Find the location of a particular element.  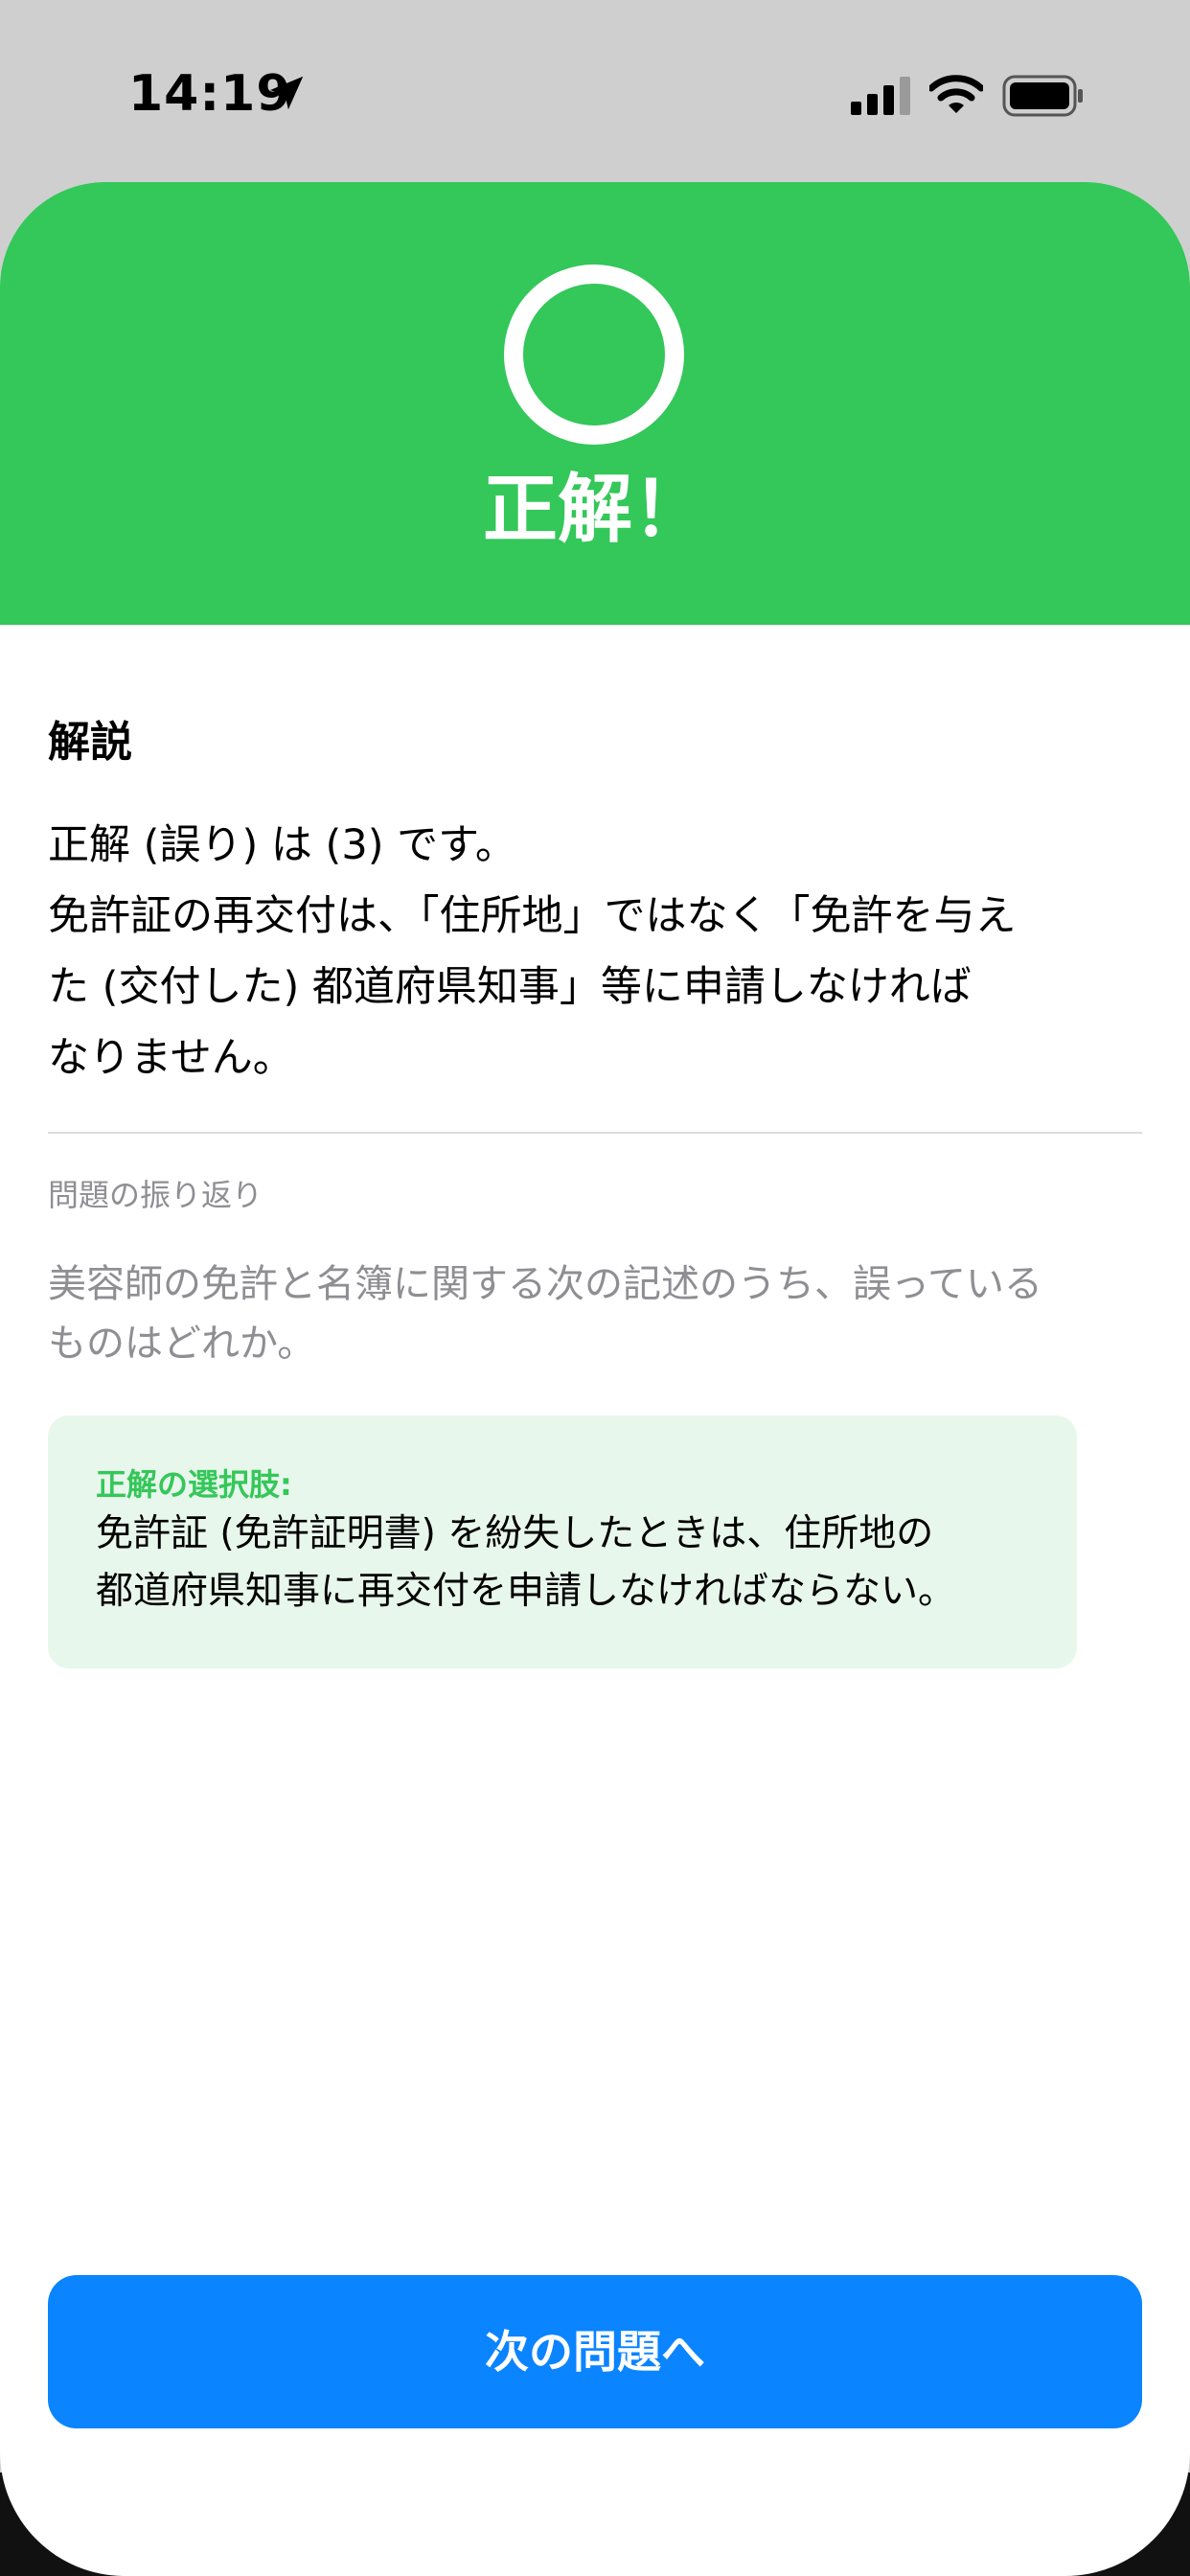

correct-answer-label: 正解の選択肢: is located at coordinates (194, 1484).